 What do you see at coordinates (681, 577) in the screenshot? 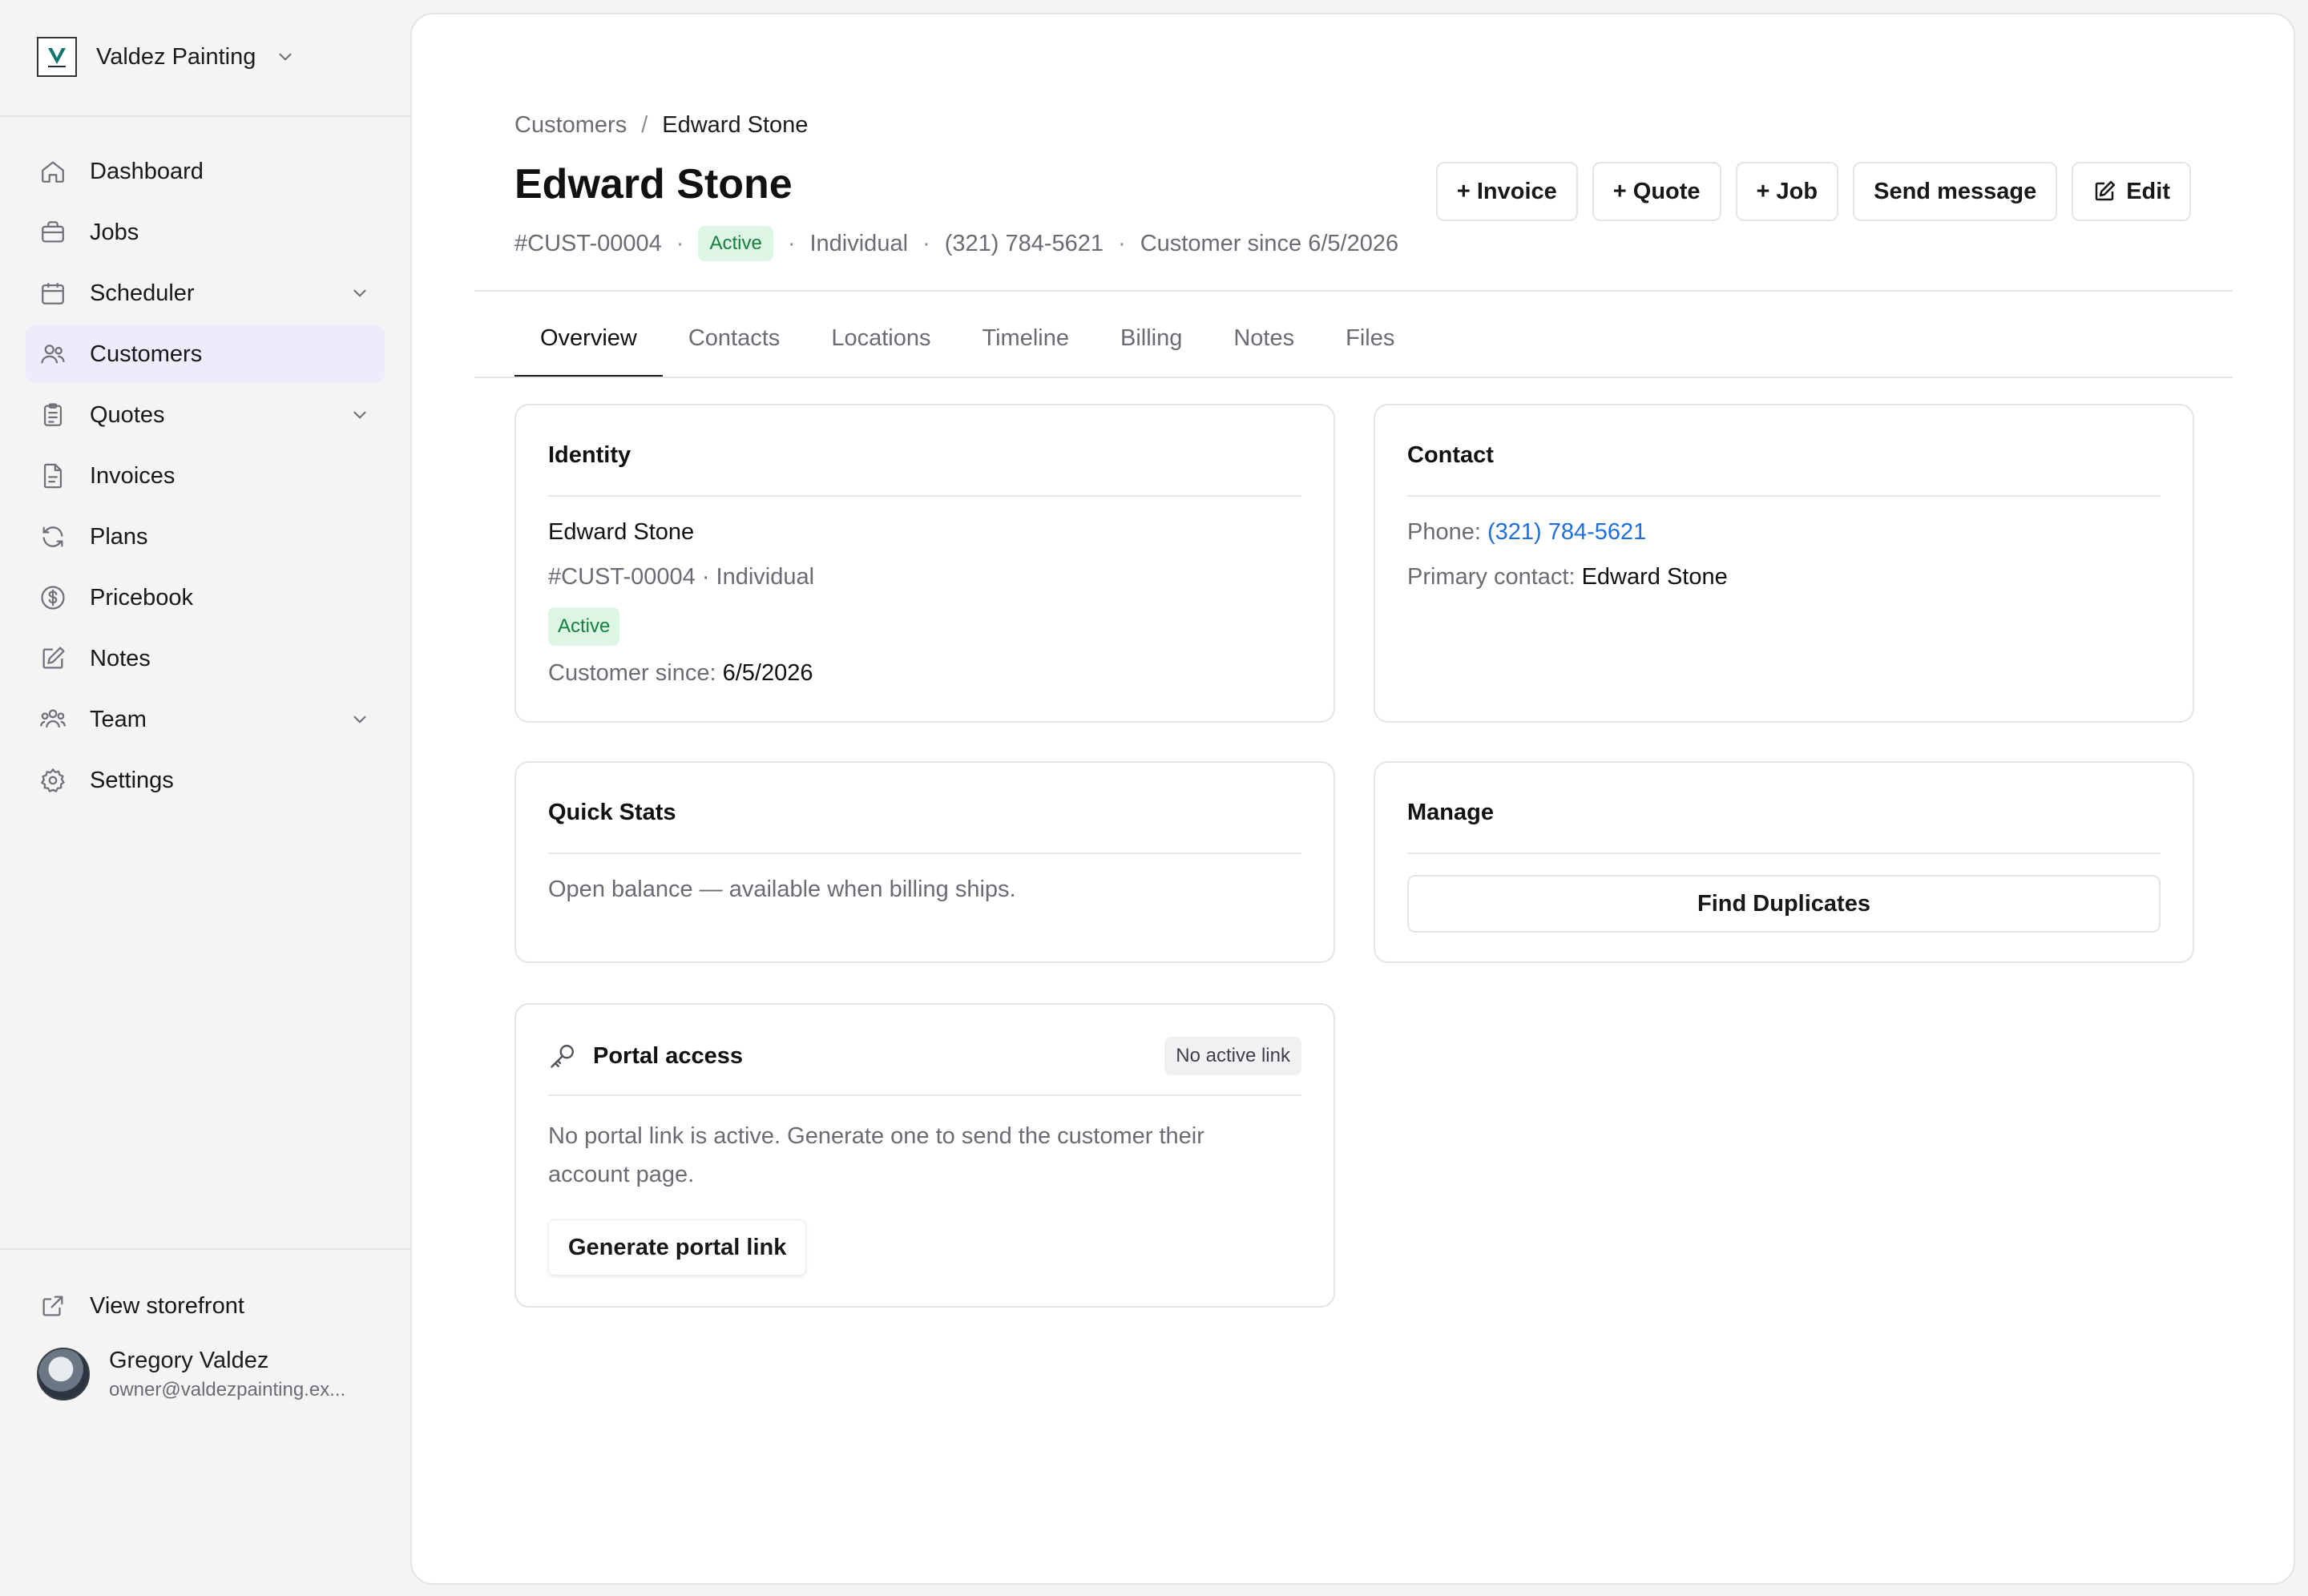
I see `identity-id-type: #CUST-00004 · Individual` at bounding box center [681, 577].